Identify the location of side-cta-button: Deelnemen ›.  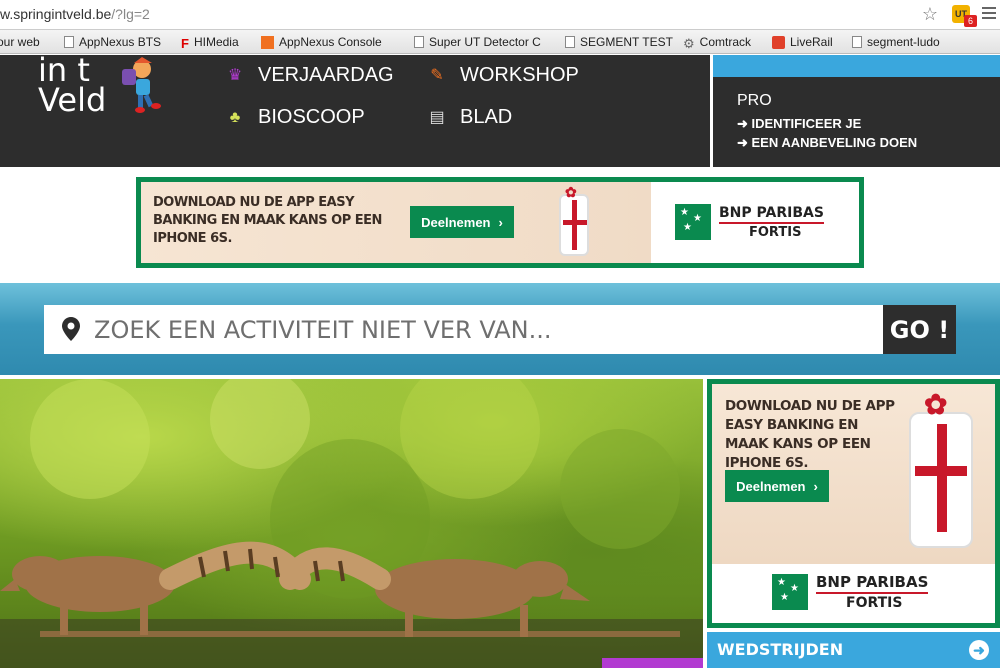
(777, 486).